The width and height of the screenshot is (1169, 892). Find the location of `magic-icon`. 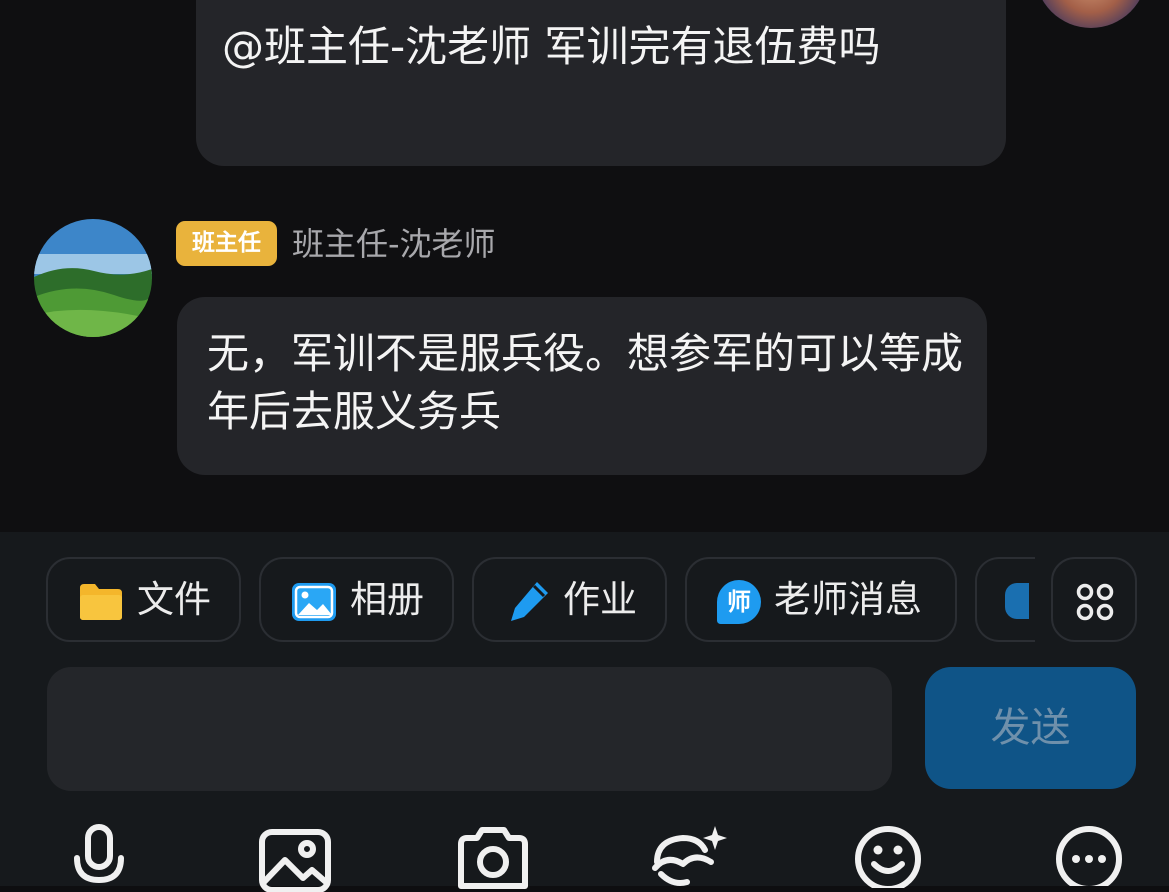

magic-icon is located at coordinates (687, 856).